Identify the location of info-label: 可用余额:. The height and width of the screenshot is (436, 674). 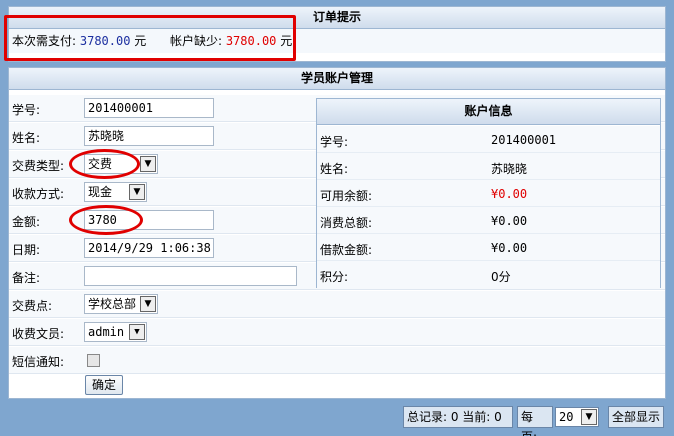
(346, 196).